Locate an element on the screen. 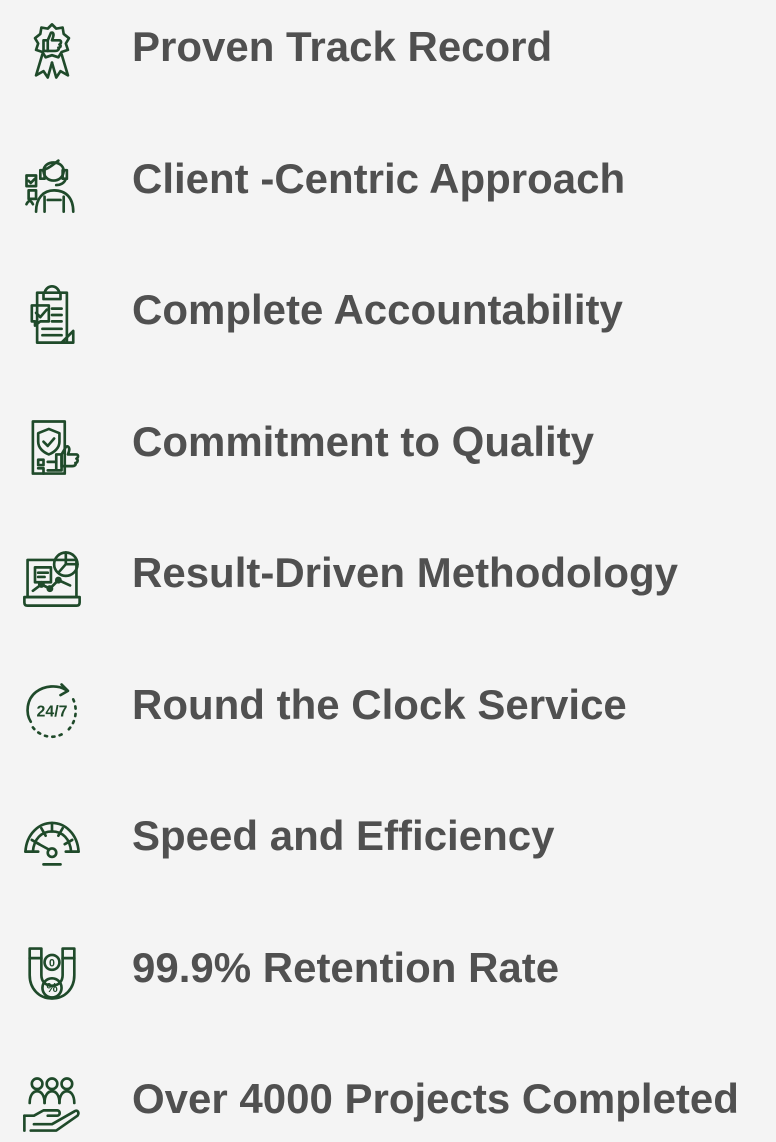 The width and height of the screenshot is (776, 1142). feature-title: Over 4000 Projects Completed is located at coordinates (435, 1098).